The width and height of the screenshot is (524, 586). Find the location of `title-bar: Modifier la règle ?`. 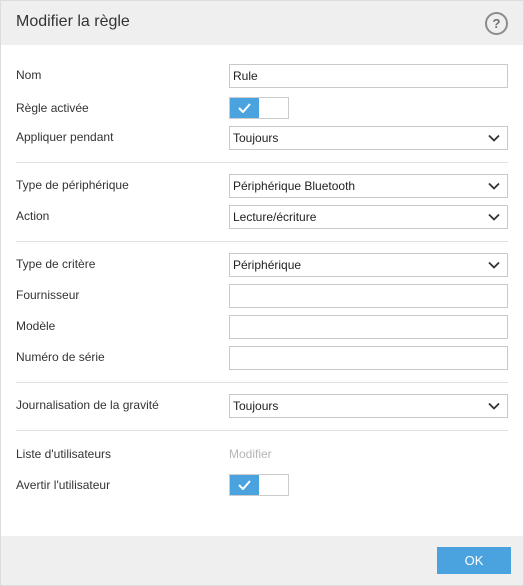

title-bar: Modifier la règle ? is located at coordinates (262, 23).